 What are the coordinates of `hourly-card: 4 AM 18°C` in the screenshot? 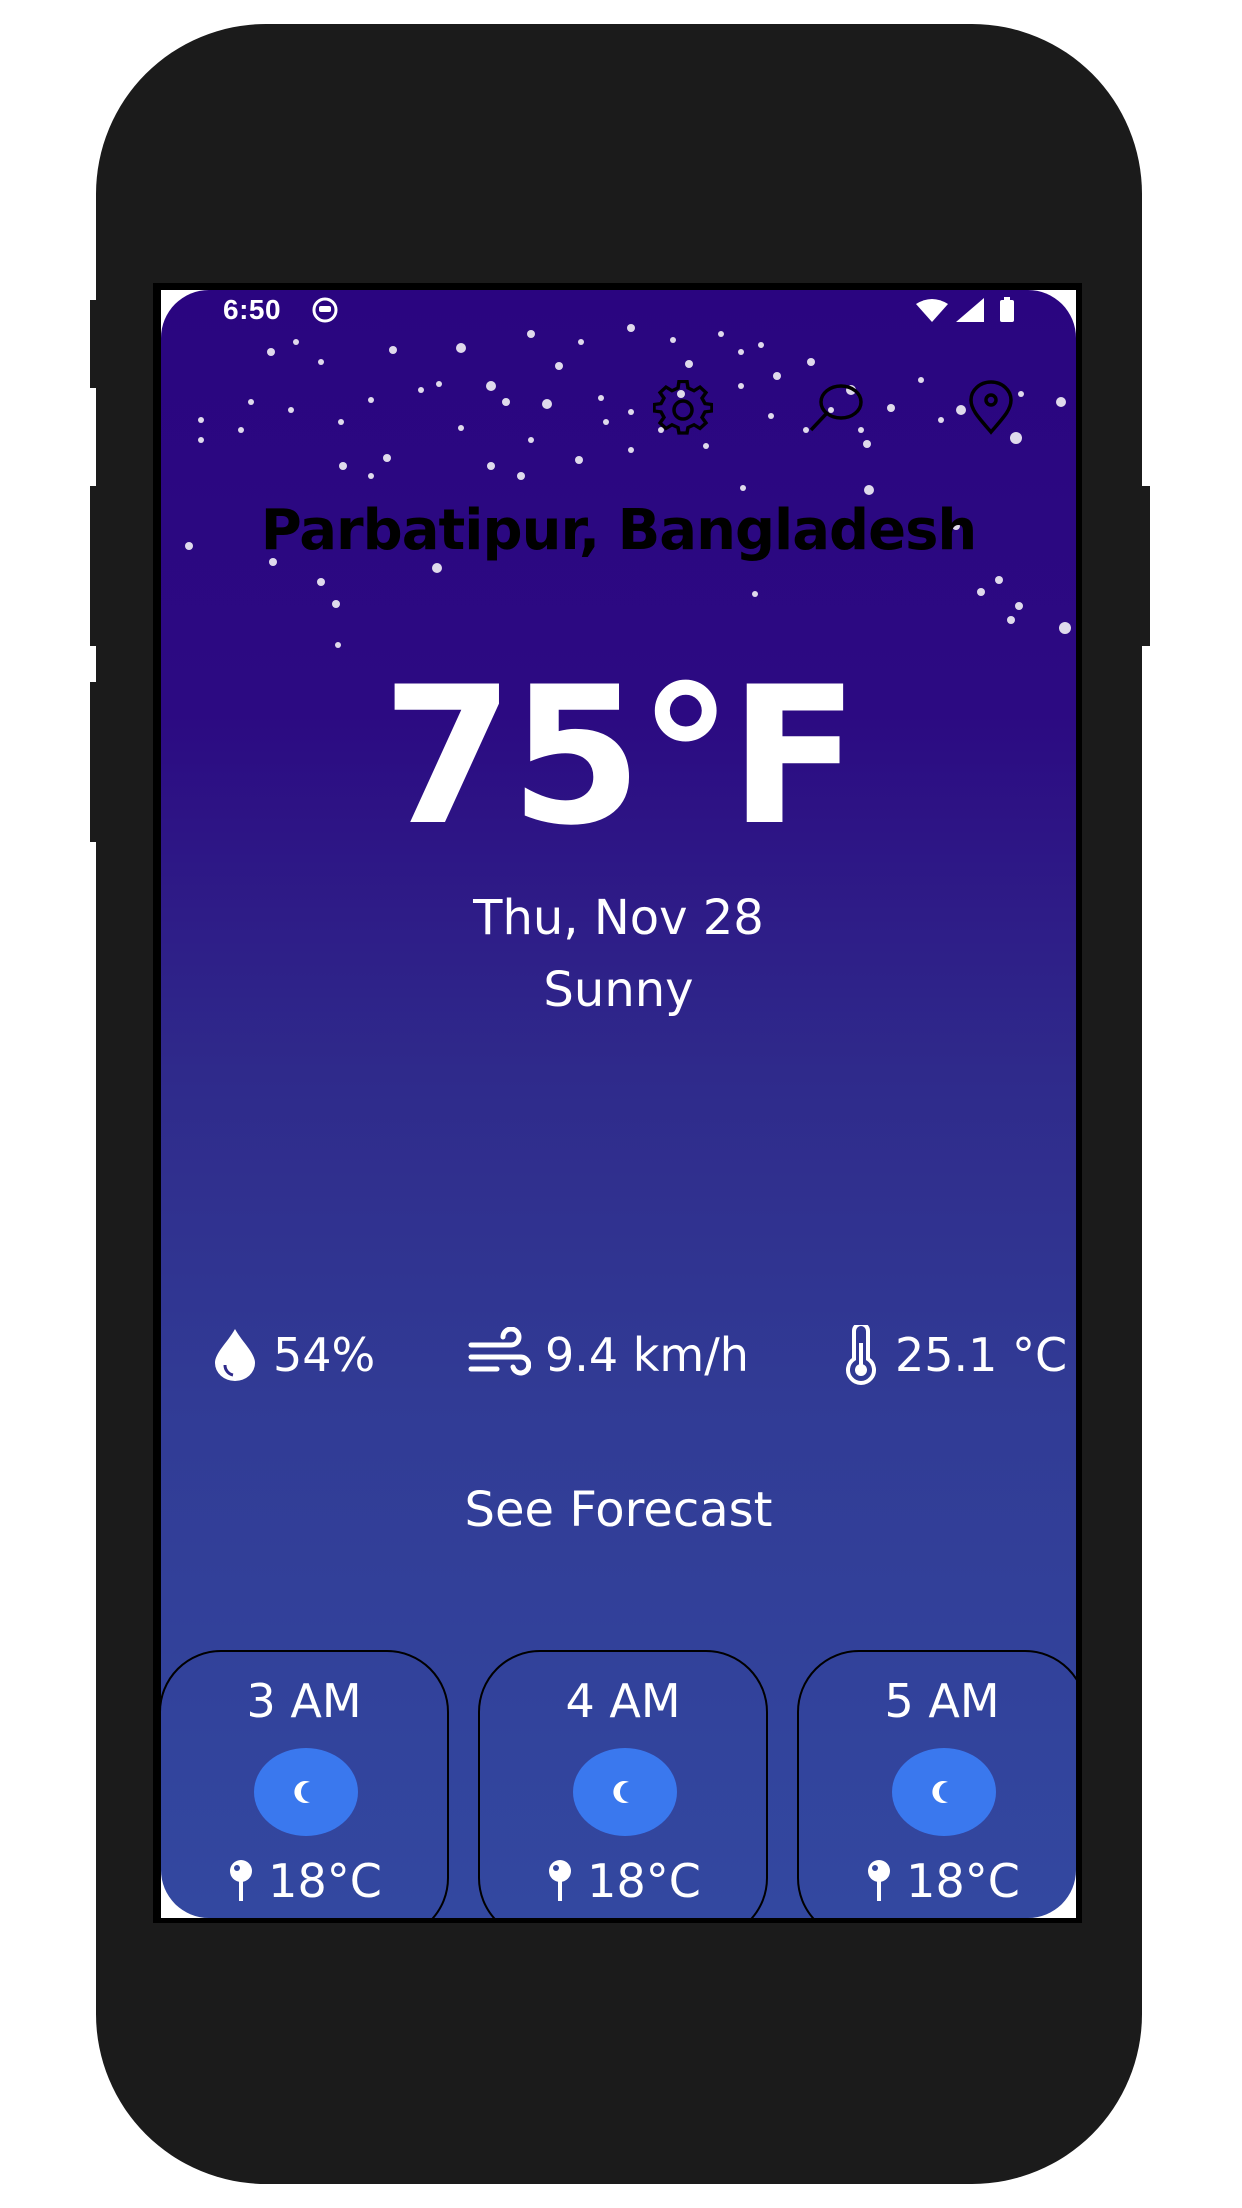 It's located at (623, 1784).